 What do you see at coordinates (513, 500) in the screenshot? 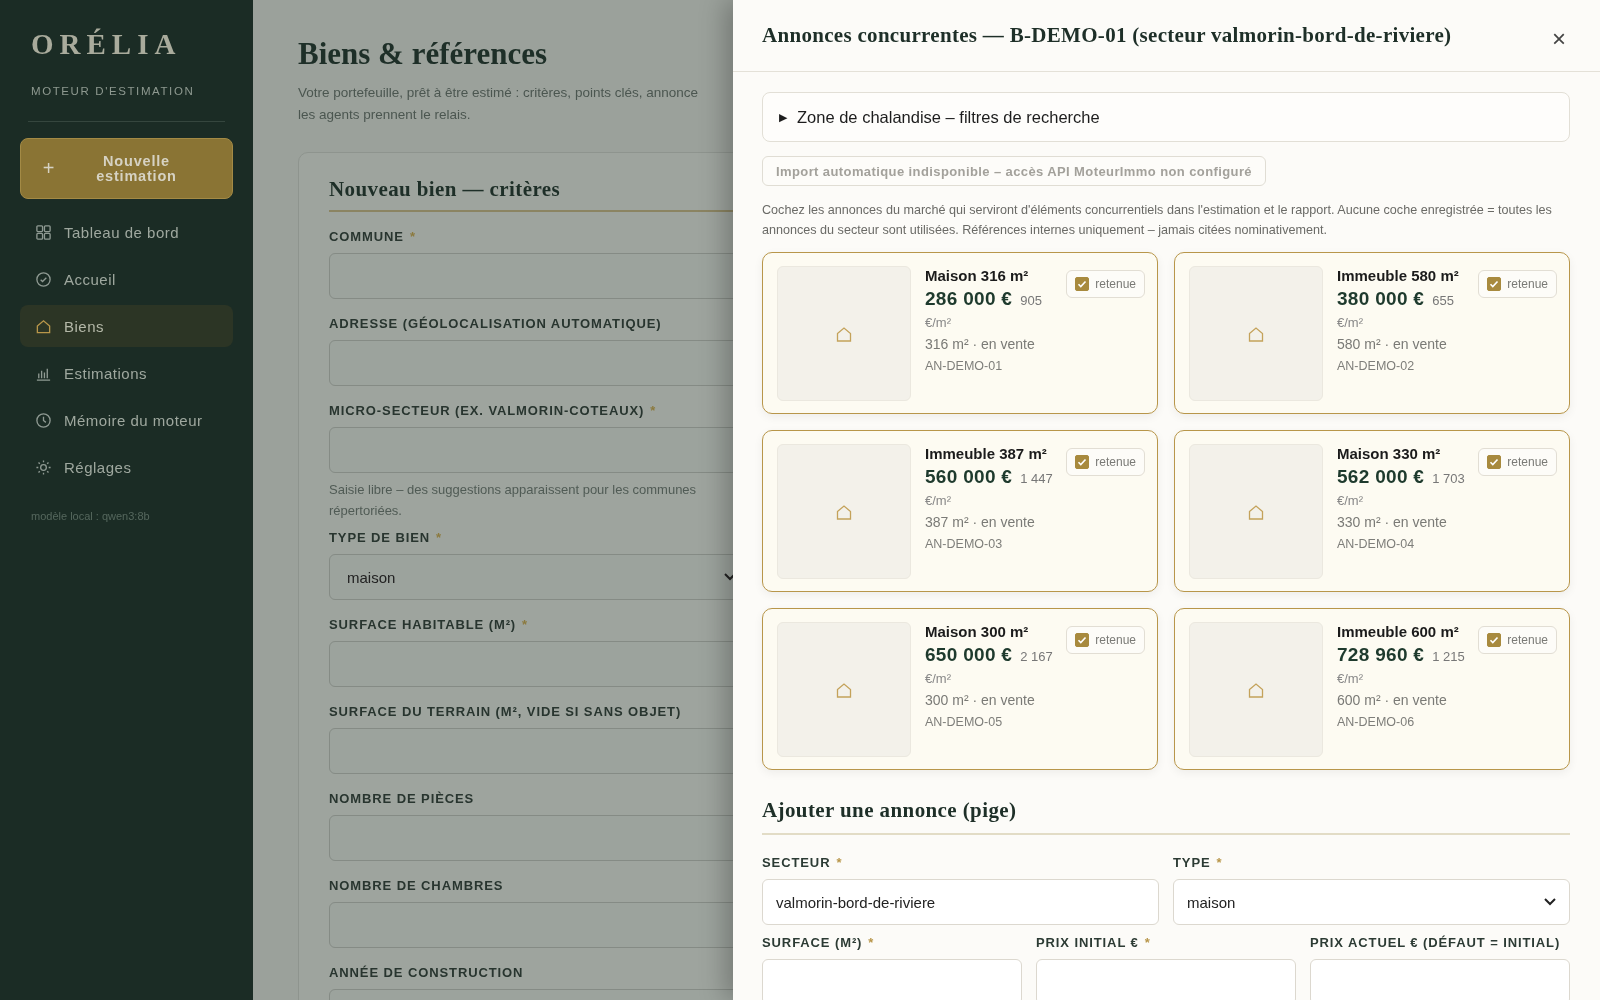
I see `field-hint: Saisie libre – des suggestions apparaissent pour les communes répertoriées.` at bounding box center [513, 500].